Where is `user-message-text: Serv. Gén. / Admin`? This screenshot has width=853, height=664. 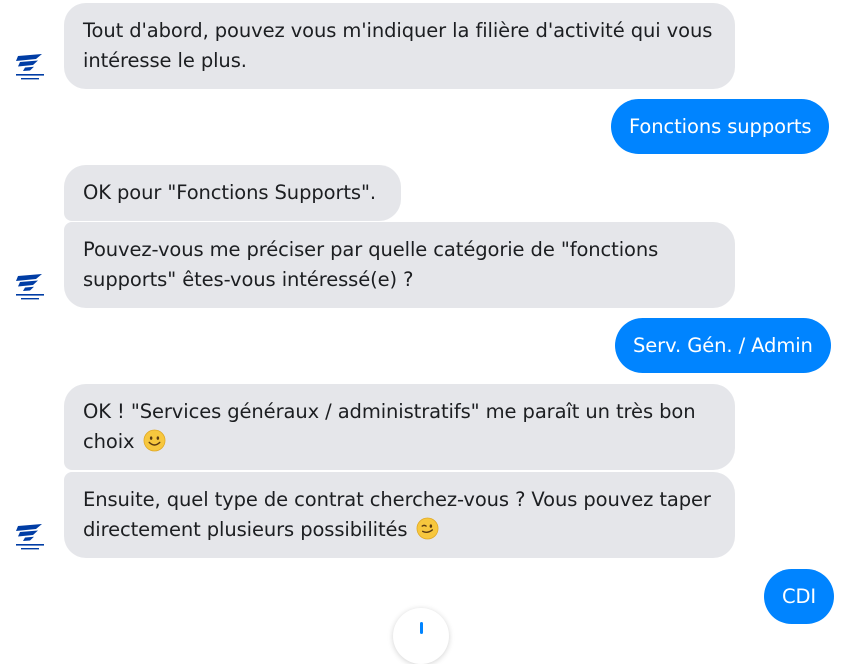 user-message-text: Serv. Gén. / Admin is located at coordinates (723, 345).